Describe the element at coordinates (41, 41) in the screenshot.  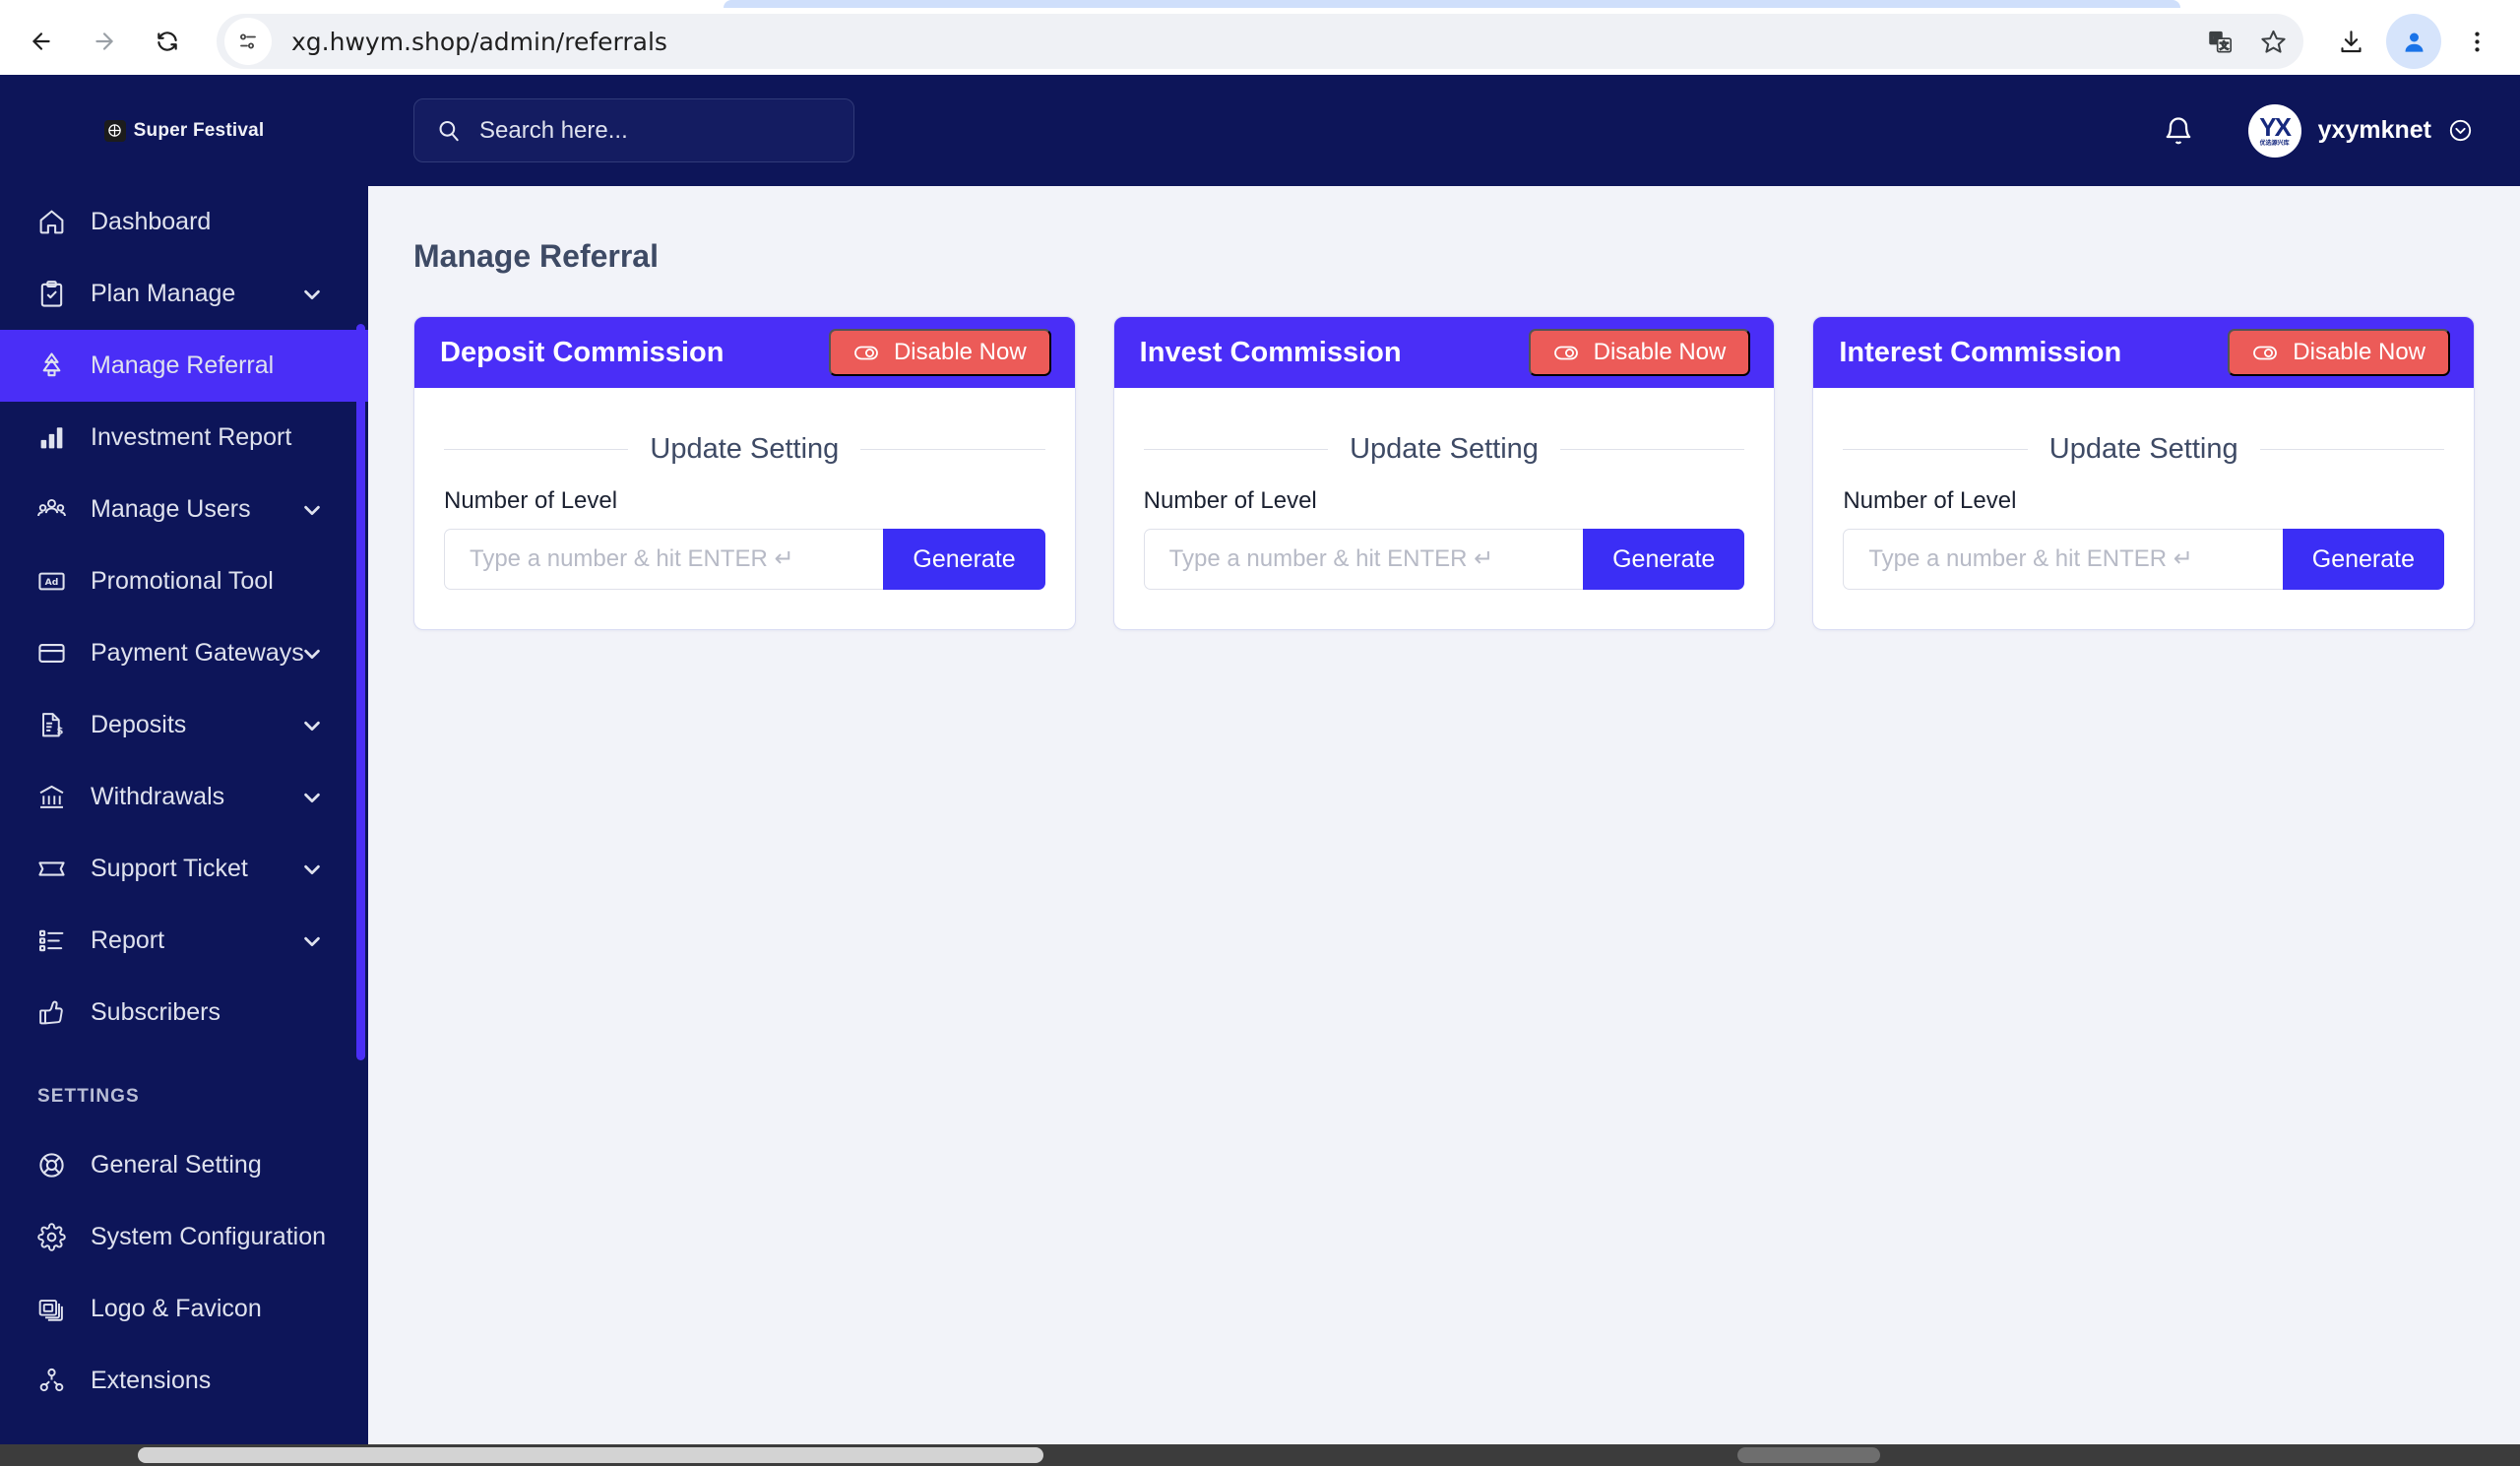
I see `back-icon` at that location.